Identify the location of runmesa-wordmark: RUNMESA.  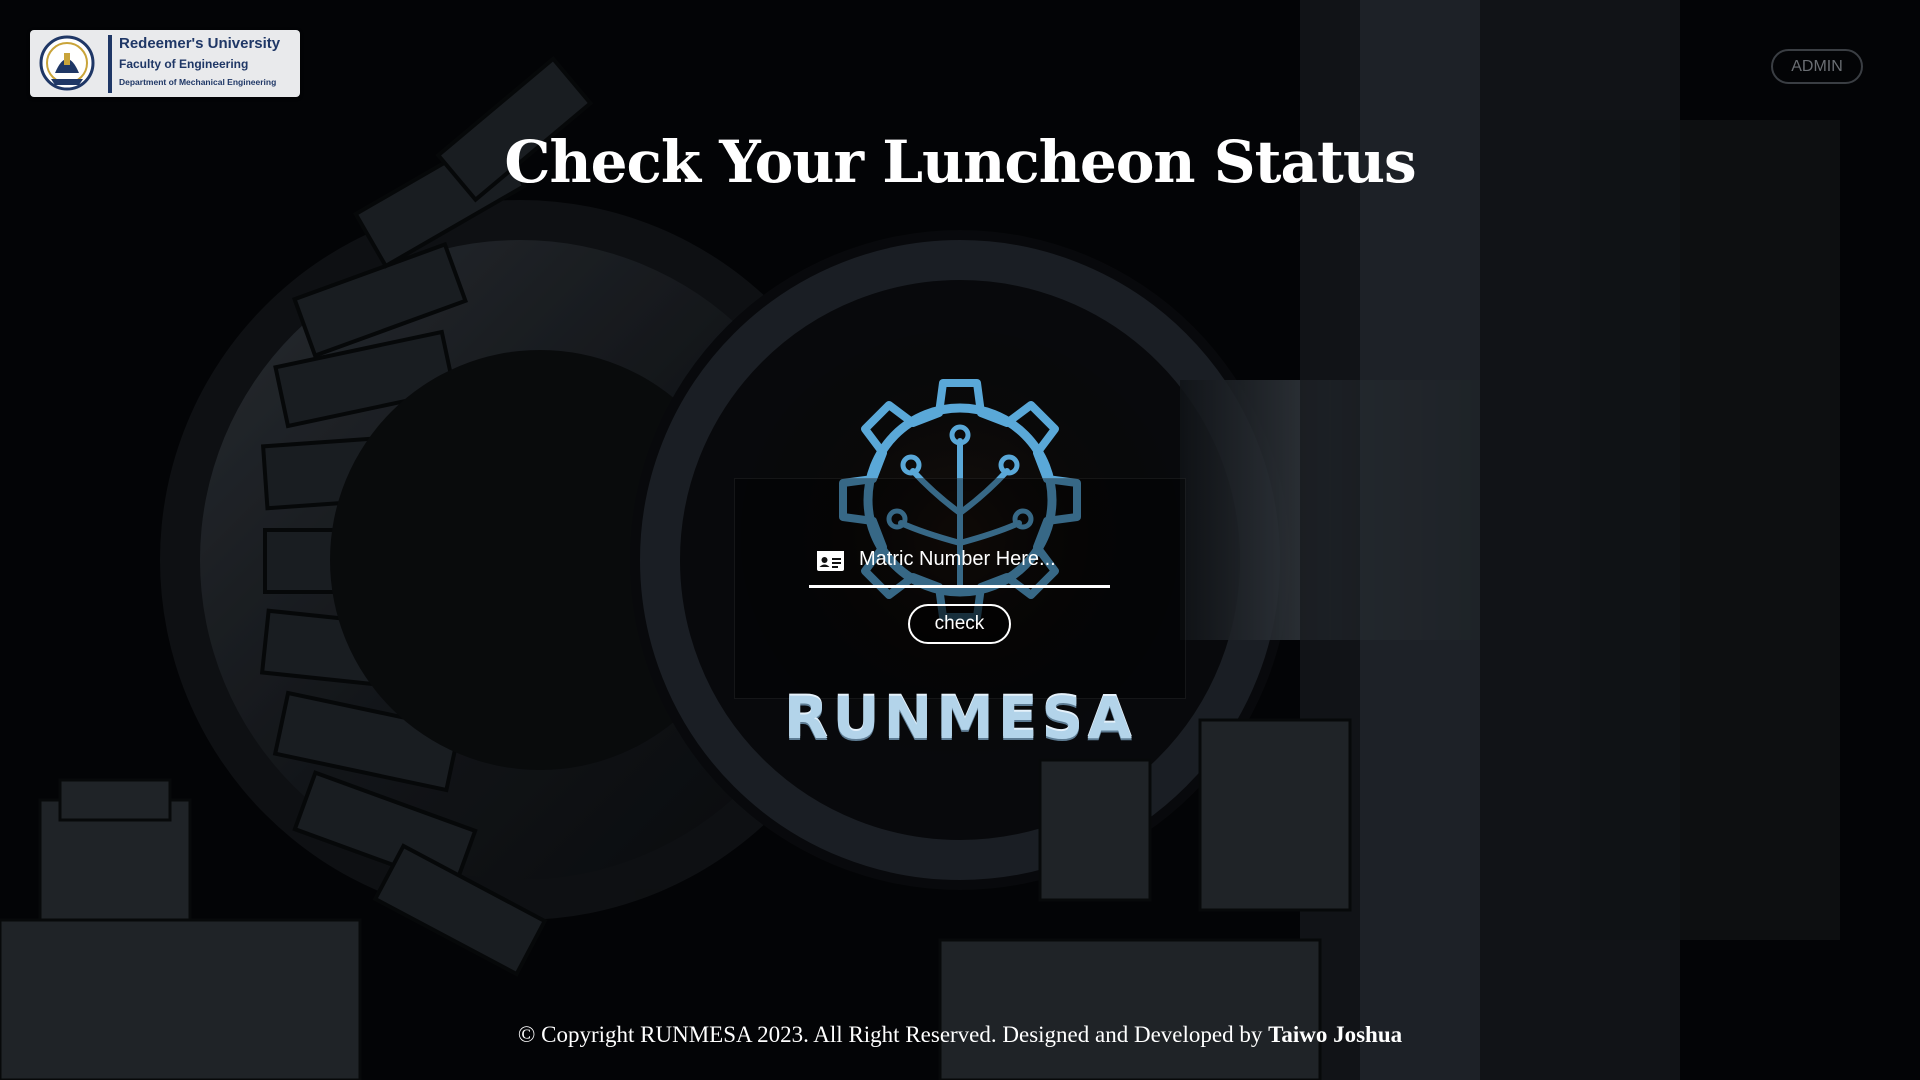
(960, 718).